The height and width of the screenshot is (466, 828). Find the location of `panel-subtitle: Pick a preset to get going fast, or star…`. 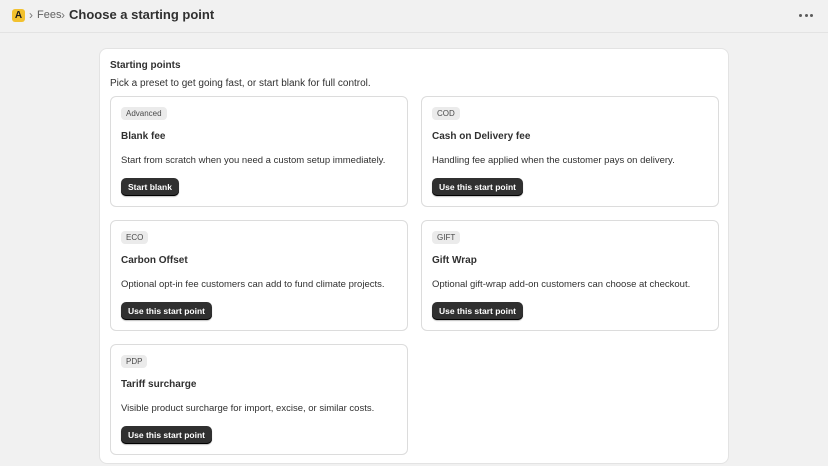

panel-subtitle: Pick a preset to get going fast, or star… is located at coordinates (240, 83).